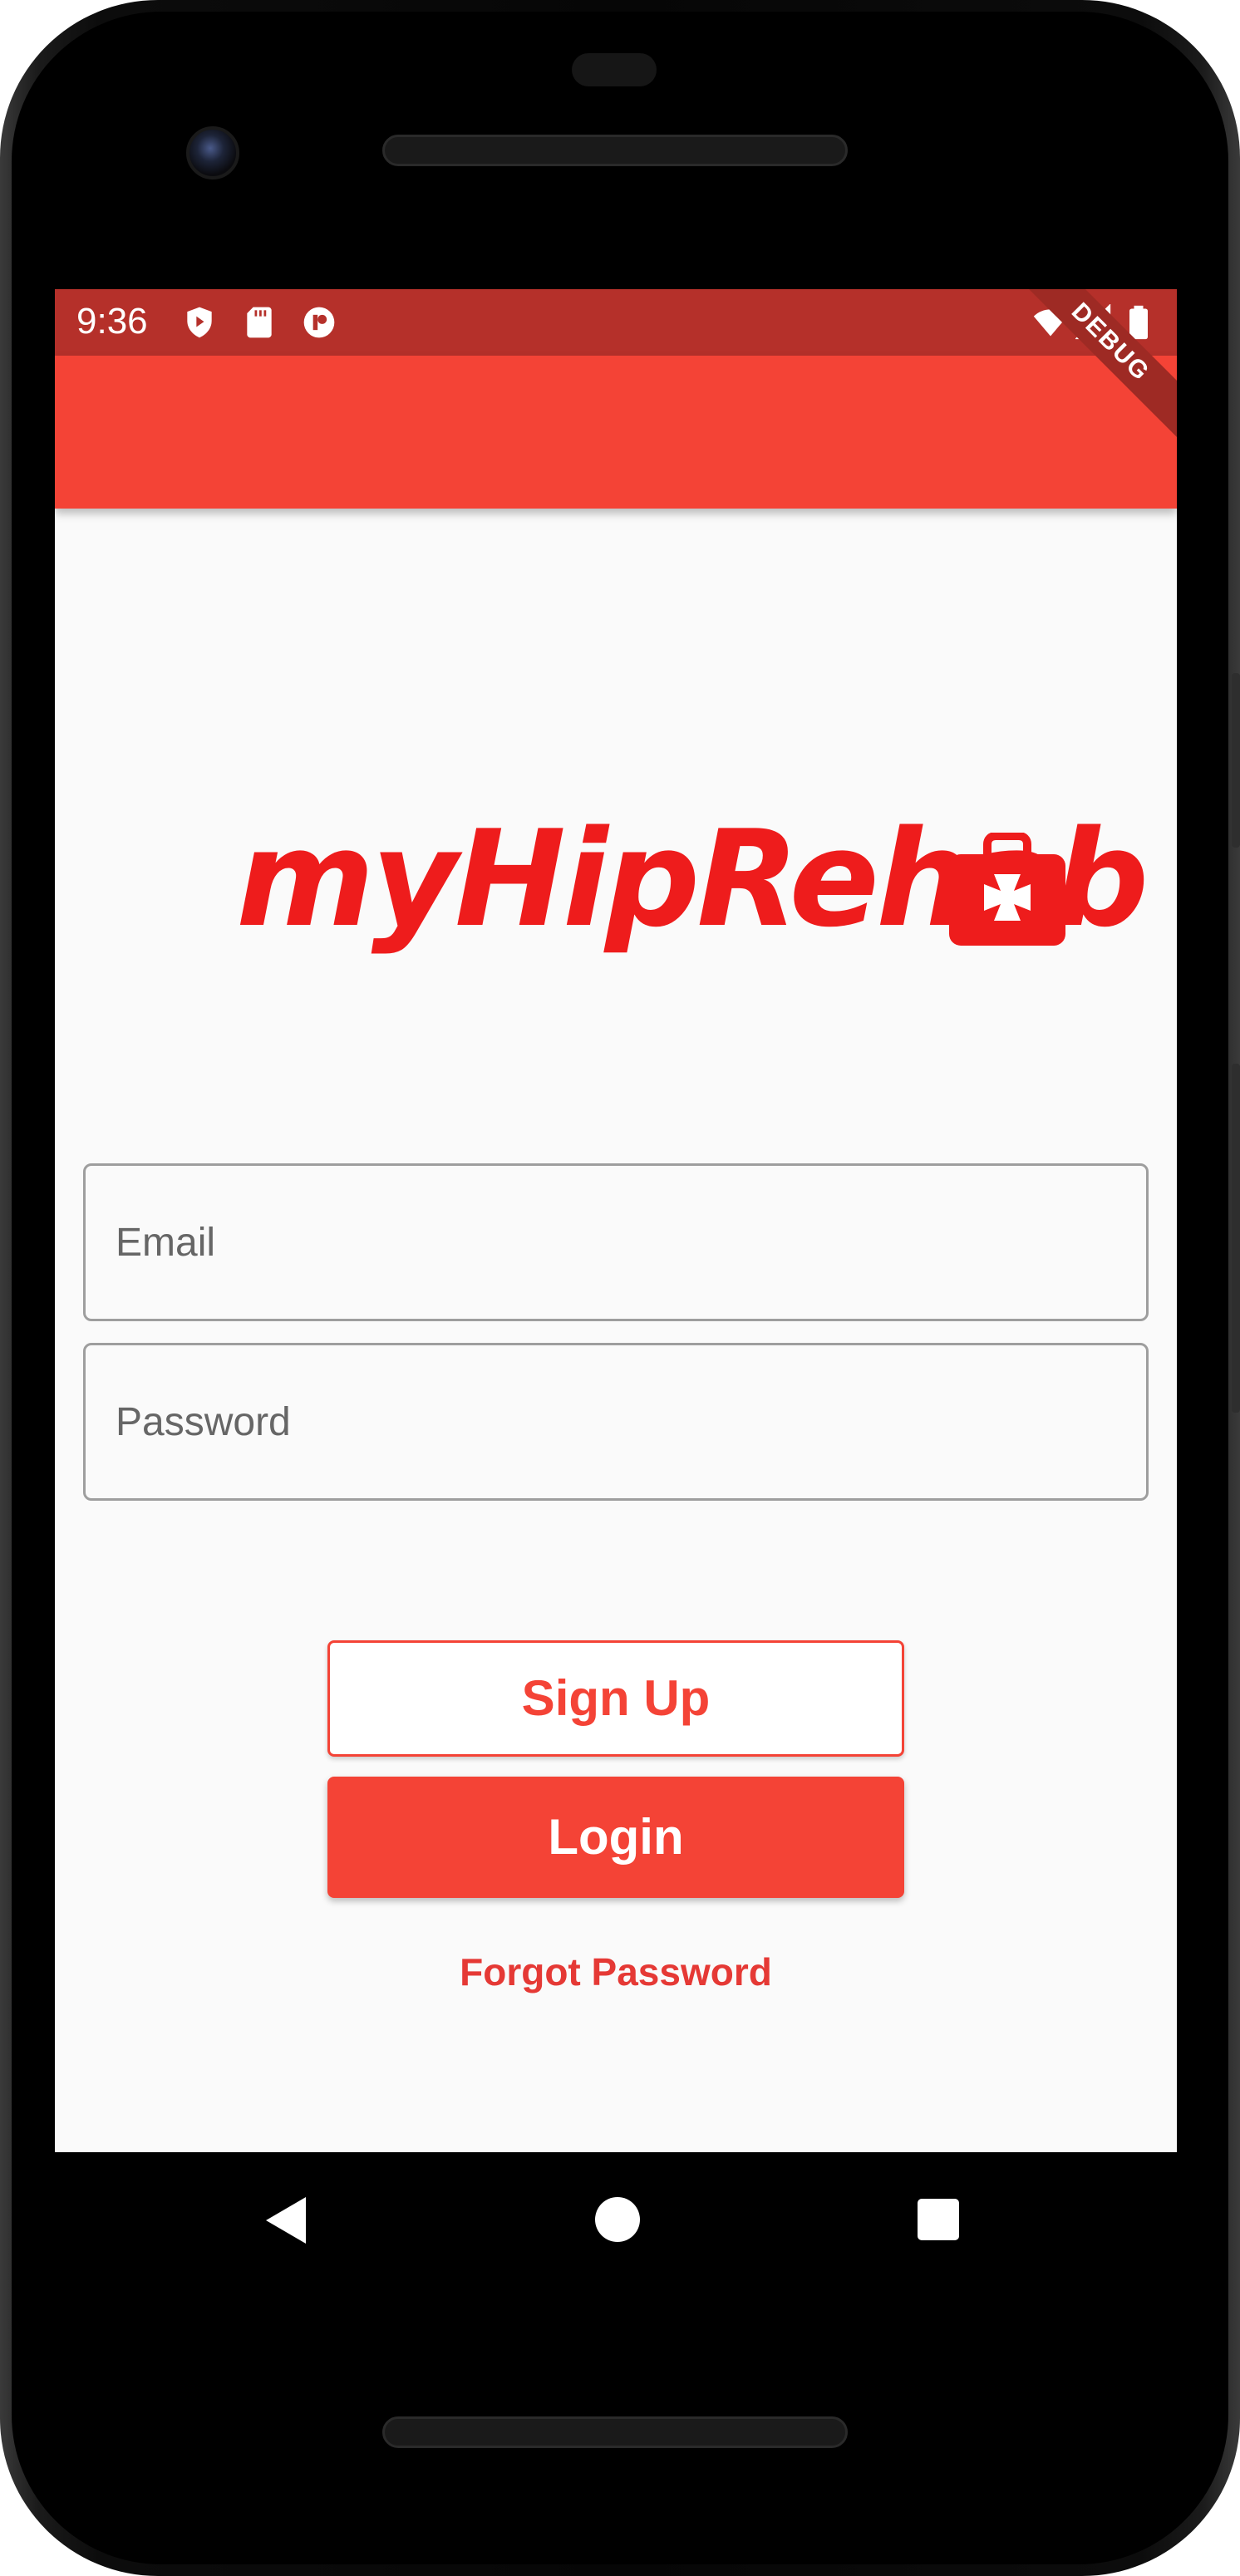 This screenshot has width=1240, height=2576. I want to click on front-camera-icon, so click(212, 152).